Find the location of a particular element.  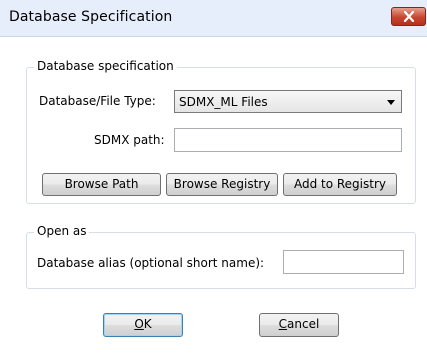

cancel-button-label: ancel is located at coordinates (303, 324).